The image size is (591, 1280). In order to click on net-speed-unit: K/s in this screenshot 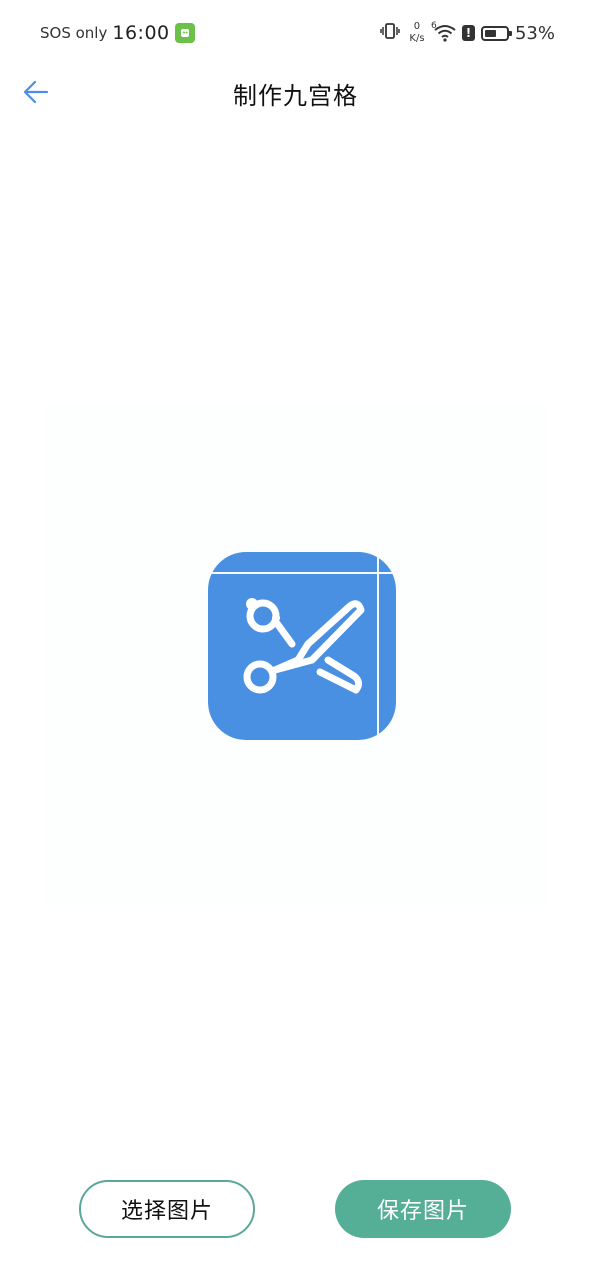, I will do `click(417, 38)`.